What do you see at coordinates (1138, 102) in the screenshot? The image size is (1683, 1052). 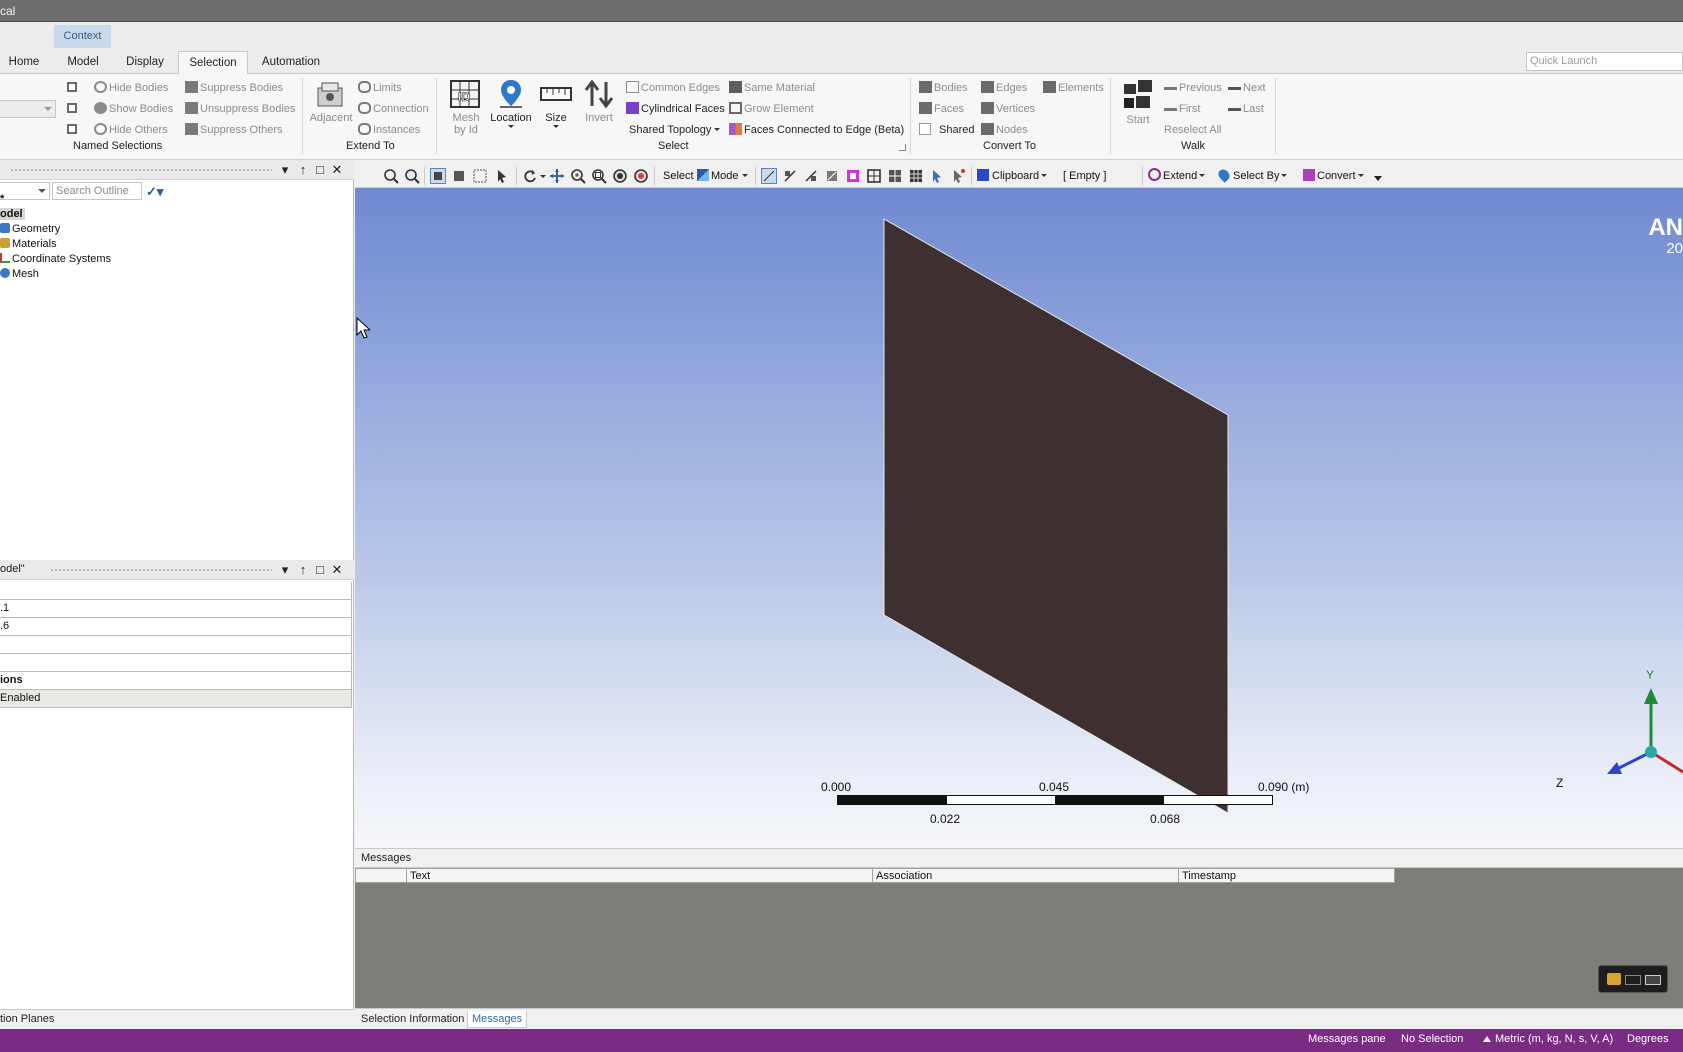 I see `walk-start-button: Start` at bounding box center [1138, 102].